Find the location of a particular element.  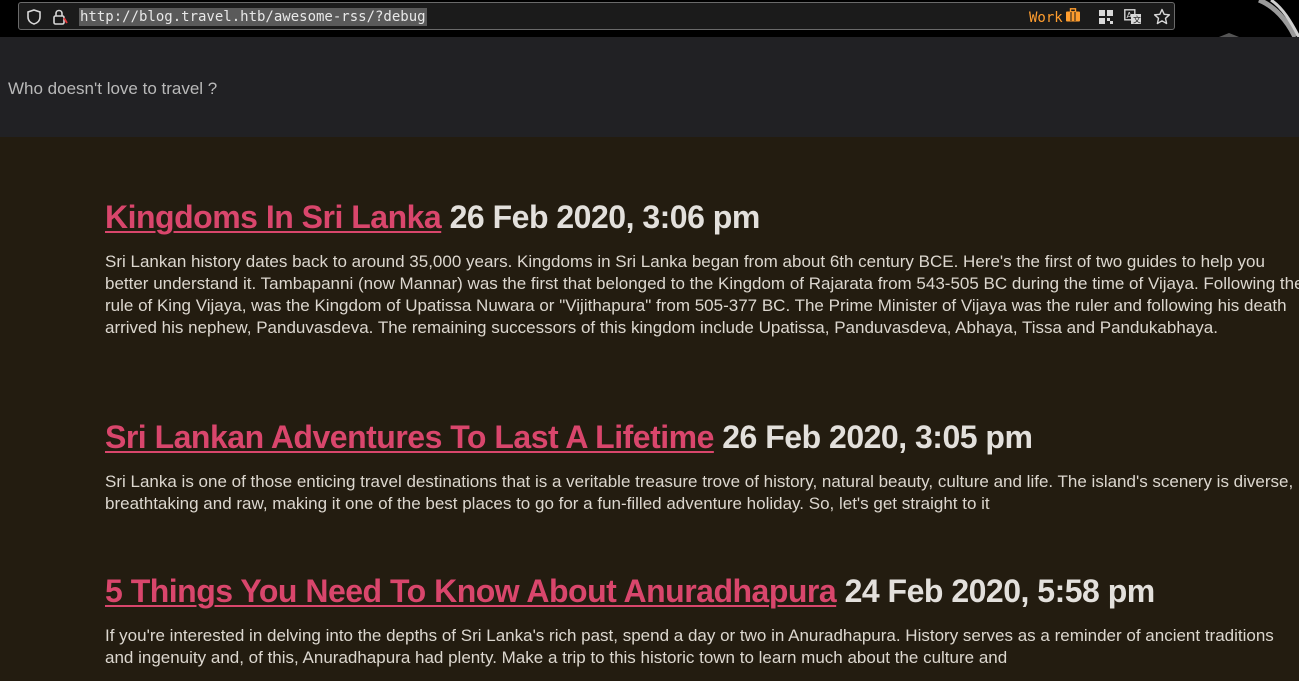

container-name: Work is located at coordinates (1046, 17).